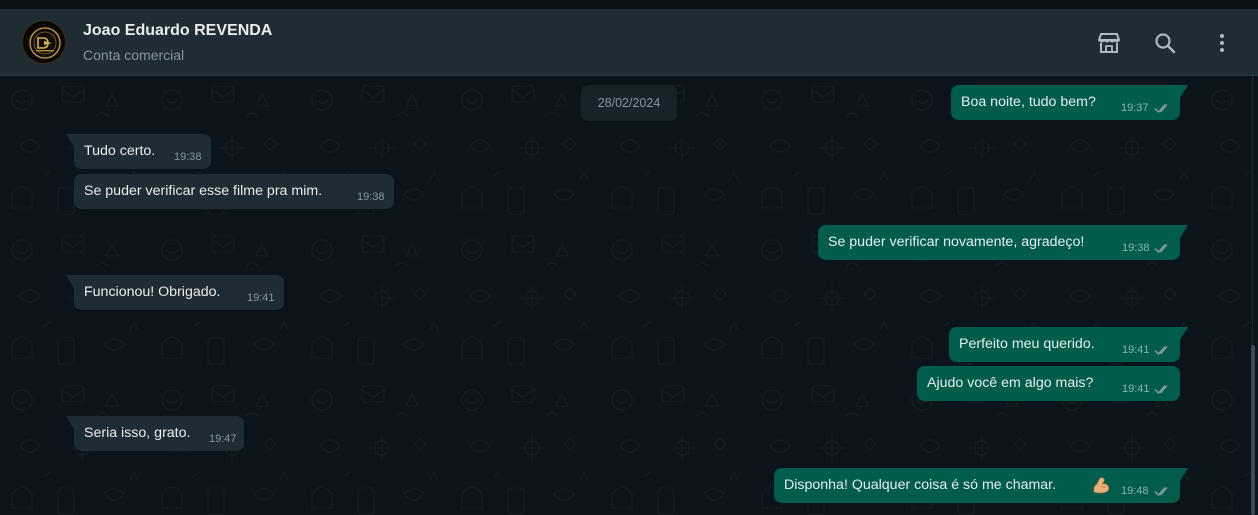 The width and height of the screenshot is (1258, 515). What do you see at coordinates (920, 485) in the screenshot?
I see `message-text: Disponha! Qualquer coisa é só me chamar.` at bounding box center [920, 485].